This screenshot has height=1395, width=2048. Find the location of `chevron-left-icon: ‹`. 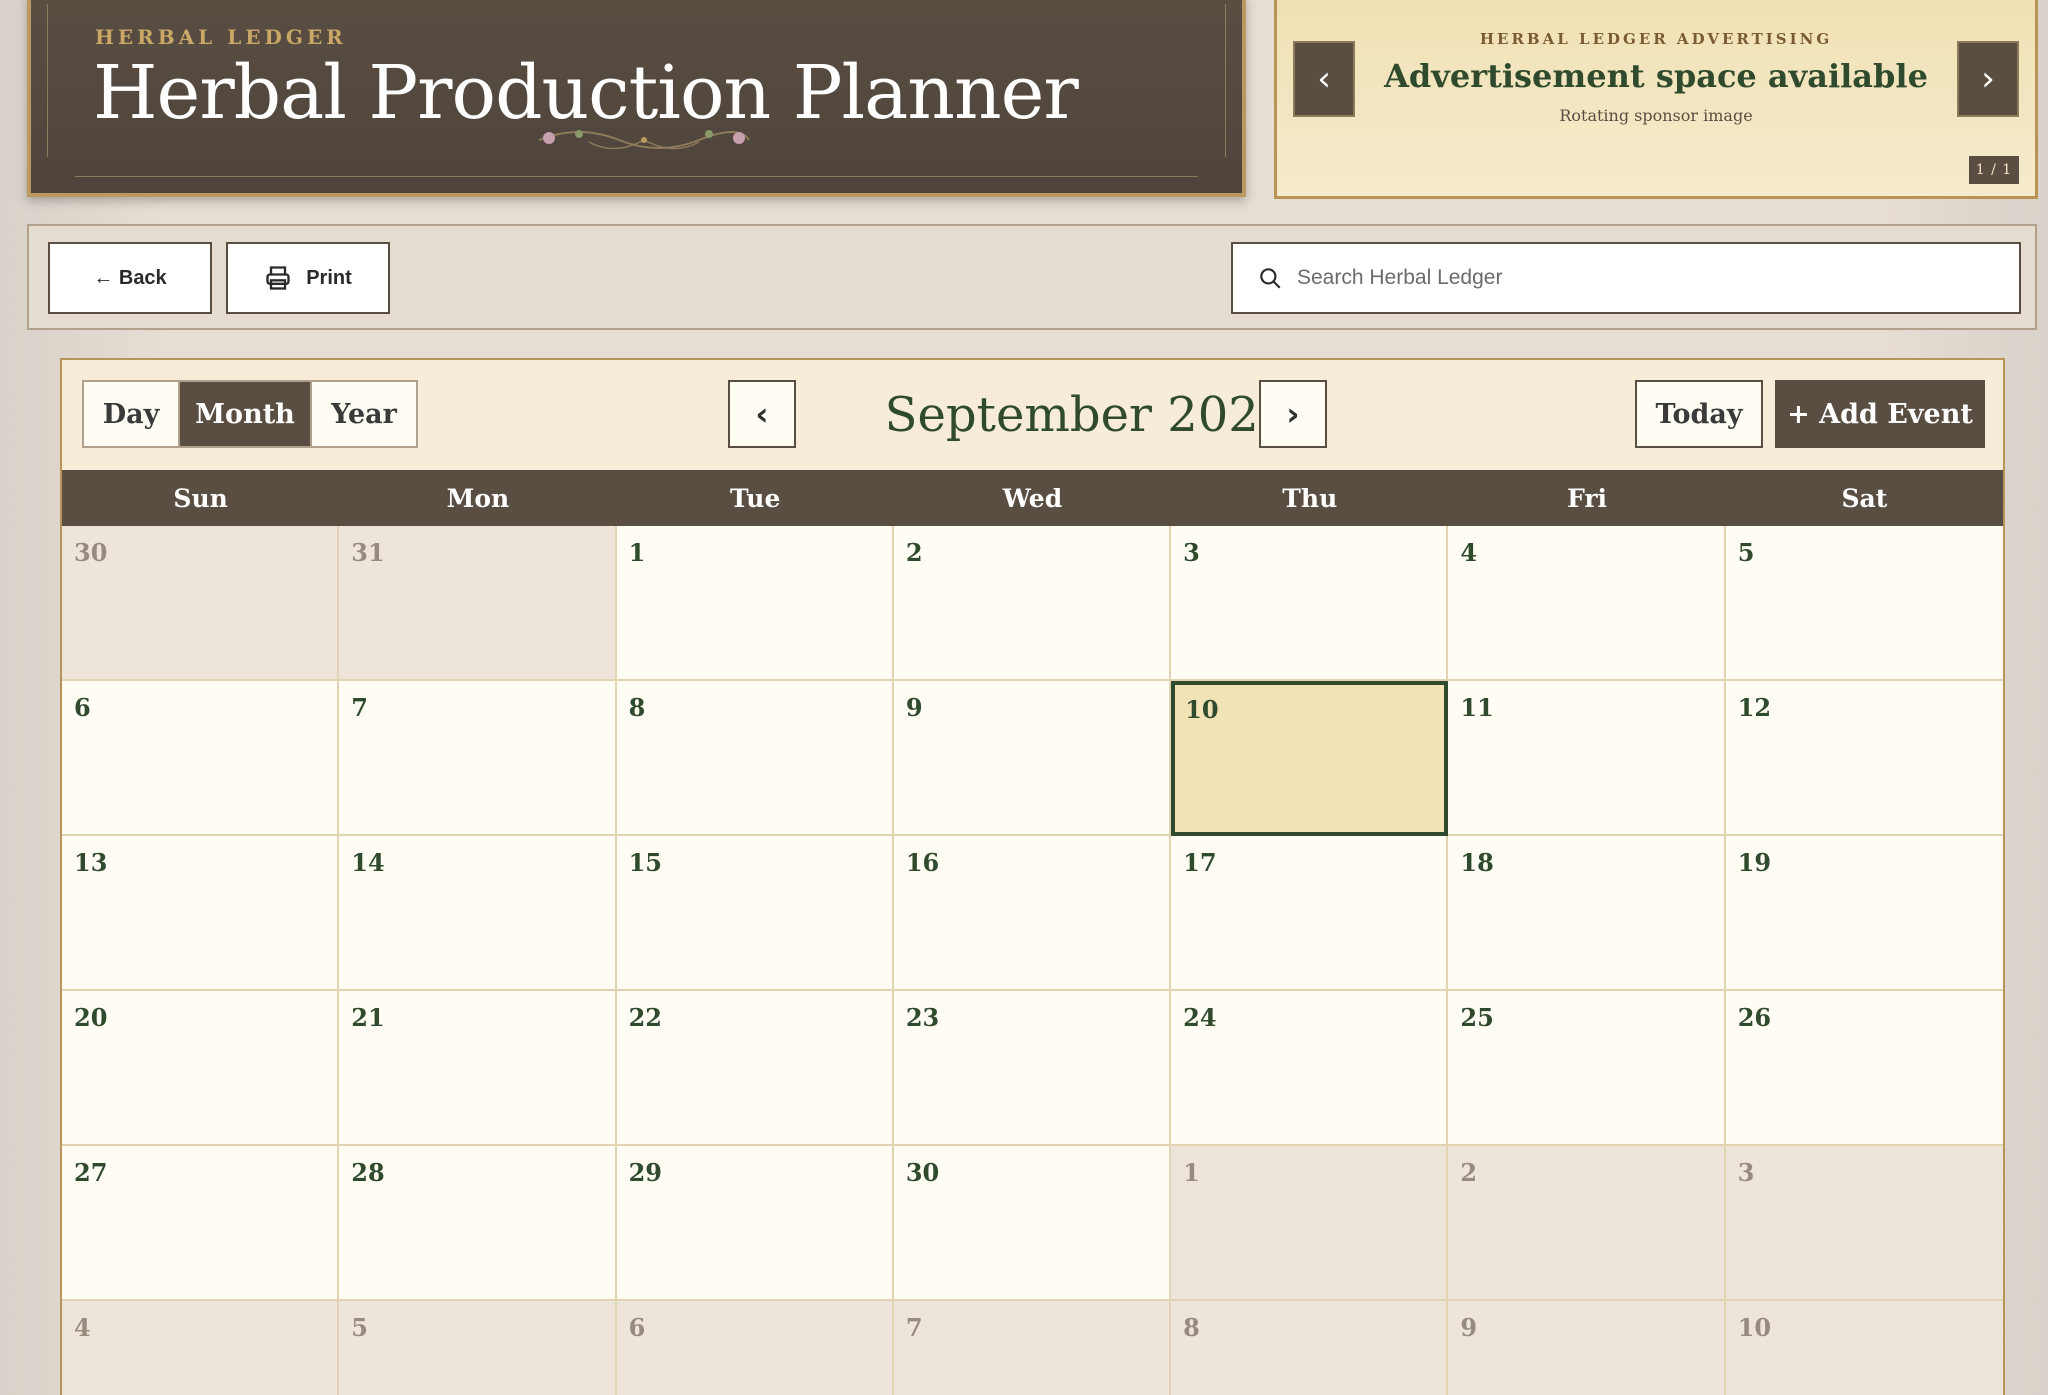

chevron-left-icon: ‹ is located at coordinates (762, 414).